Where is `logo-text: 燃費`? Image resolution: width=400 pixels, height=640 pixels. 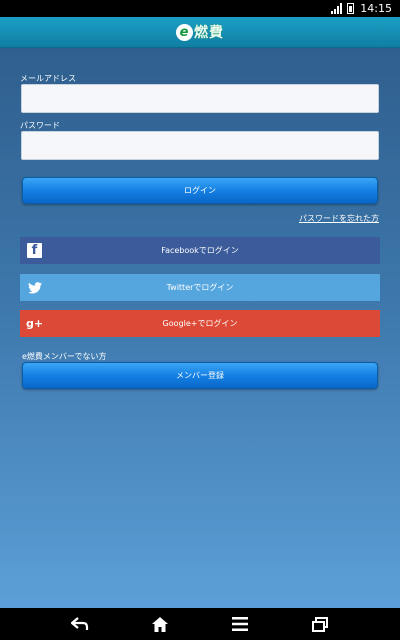
logo-text: 燃費 is located at coordinates (209, 33).